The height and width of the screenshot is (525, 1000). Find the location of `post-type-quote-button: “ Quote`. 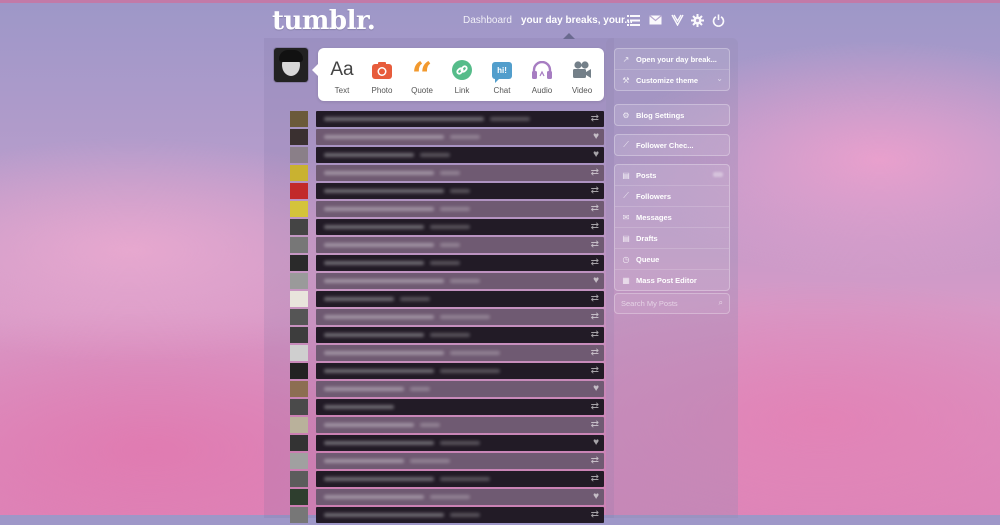

post-type-quote-button: “ Quote is located at coordinates (422, 74).